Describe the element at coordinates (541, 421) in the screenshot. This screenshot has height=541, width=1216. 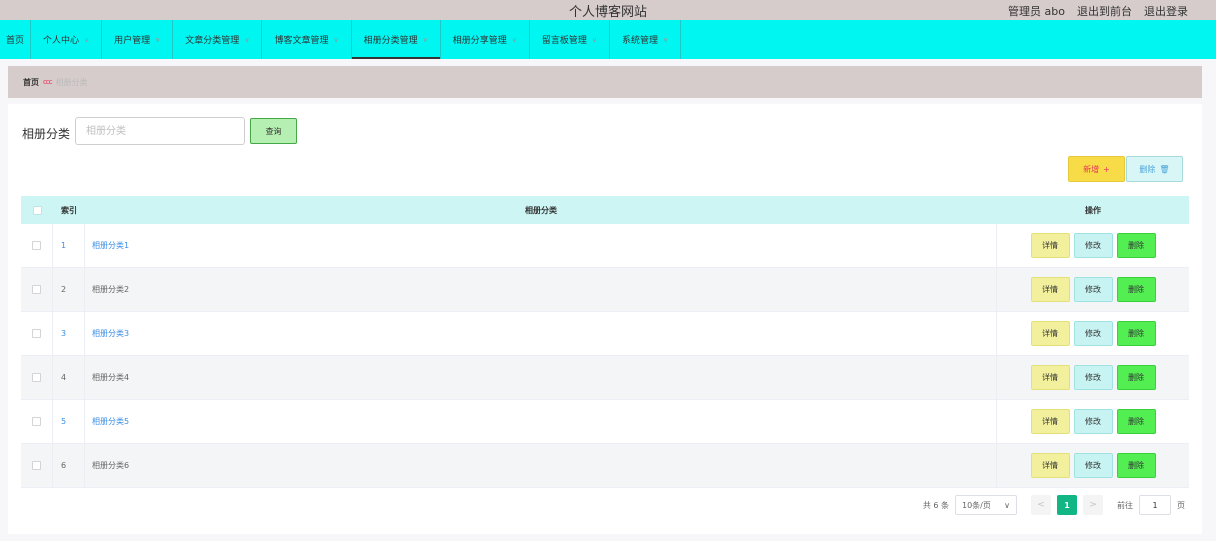
I see `row-name-cell: 相册分类5` at that location.